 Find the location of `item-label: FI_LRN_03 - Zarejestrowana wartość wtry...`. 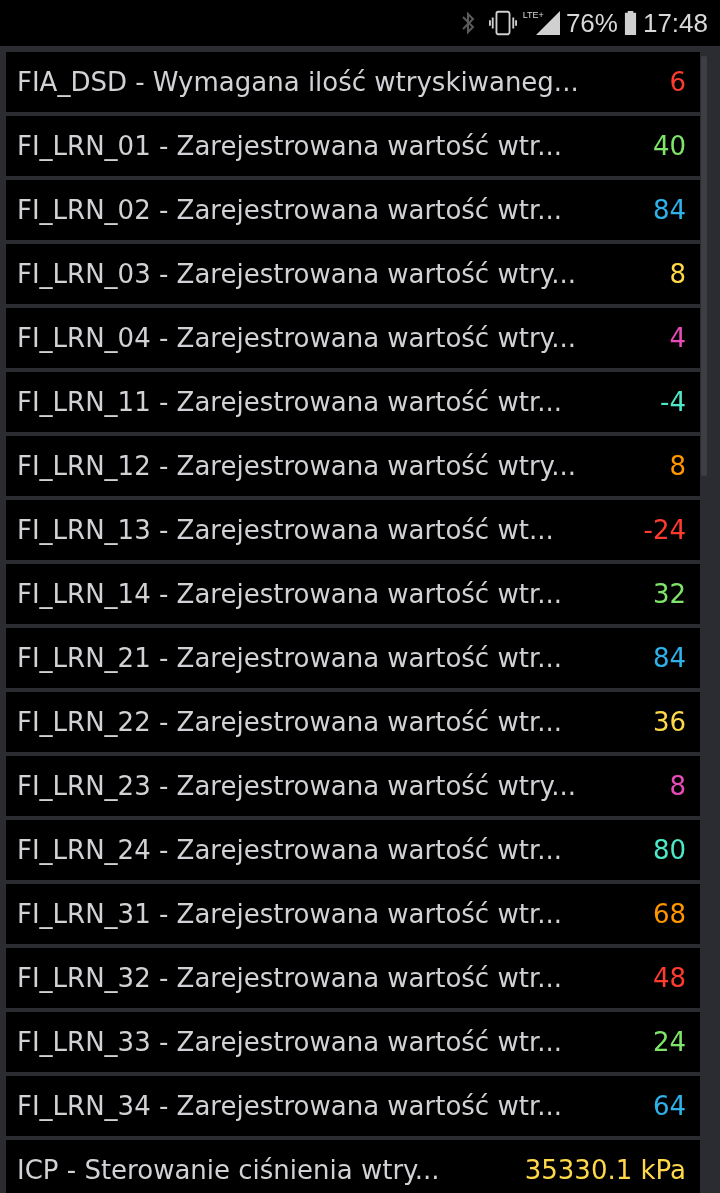

item-label: FI_LRN_03 - Zarejestrowana wartość wtry... is located at coordinates (297, 274).